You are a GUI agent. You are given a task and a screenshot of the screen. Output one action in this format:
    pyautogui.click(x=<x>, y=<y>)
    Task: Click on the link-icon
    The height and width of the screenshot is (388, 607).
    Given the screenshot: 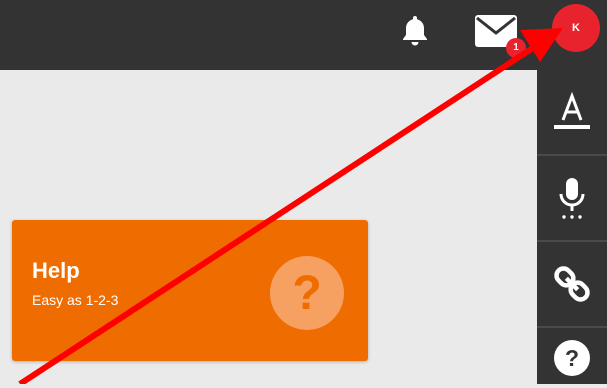 What is the action you would take?
    pyautogui.click(x=572, y=284)
    